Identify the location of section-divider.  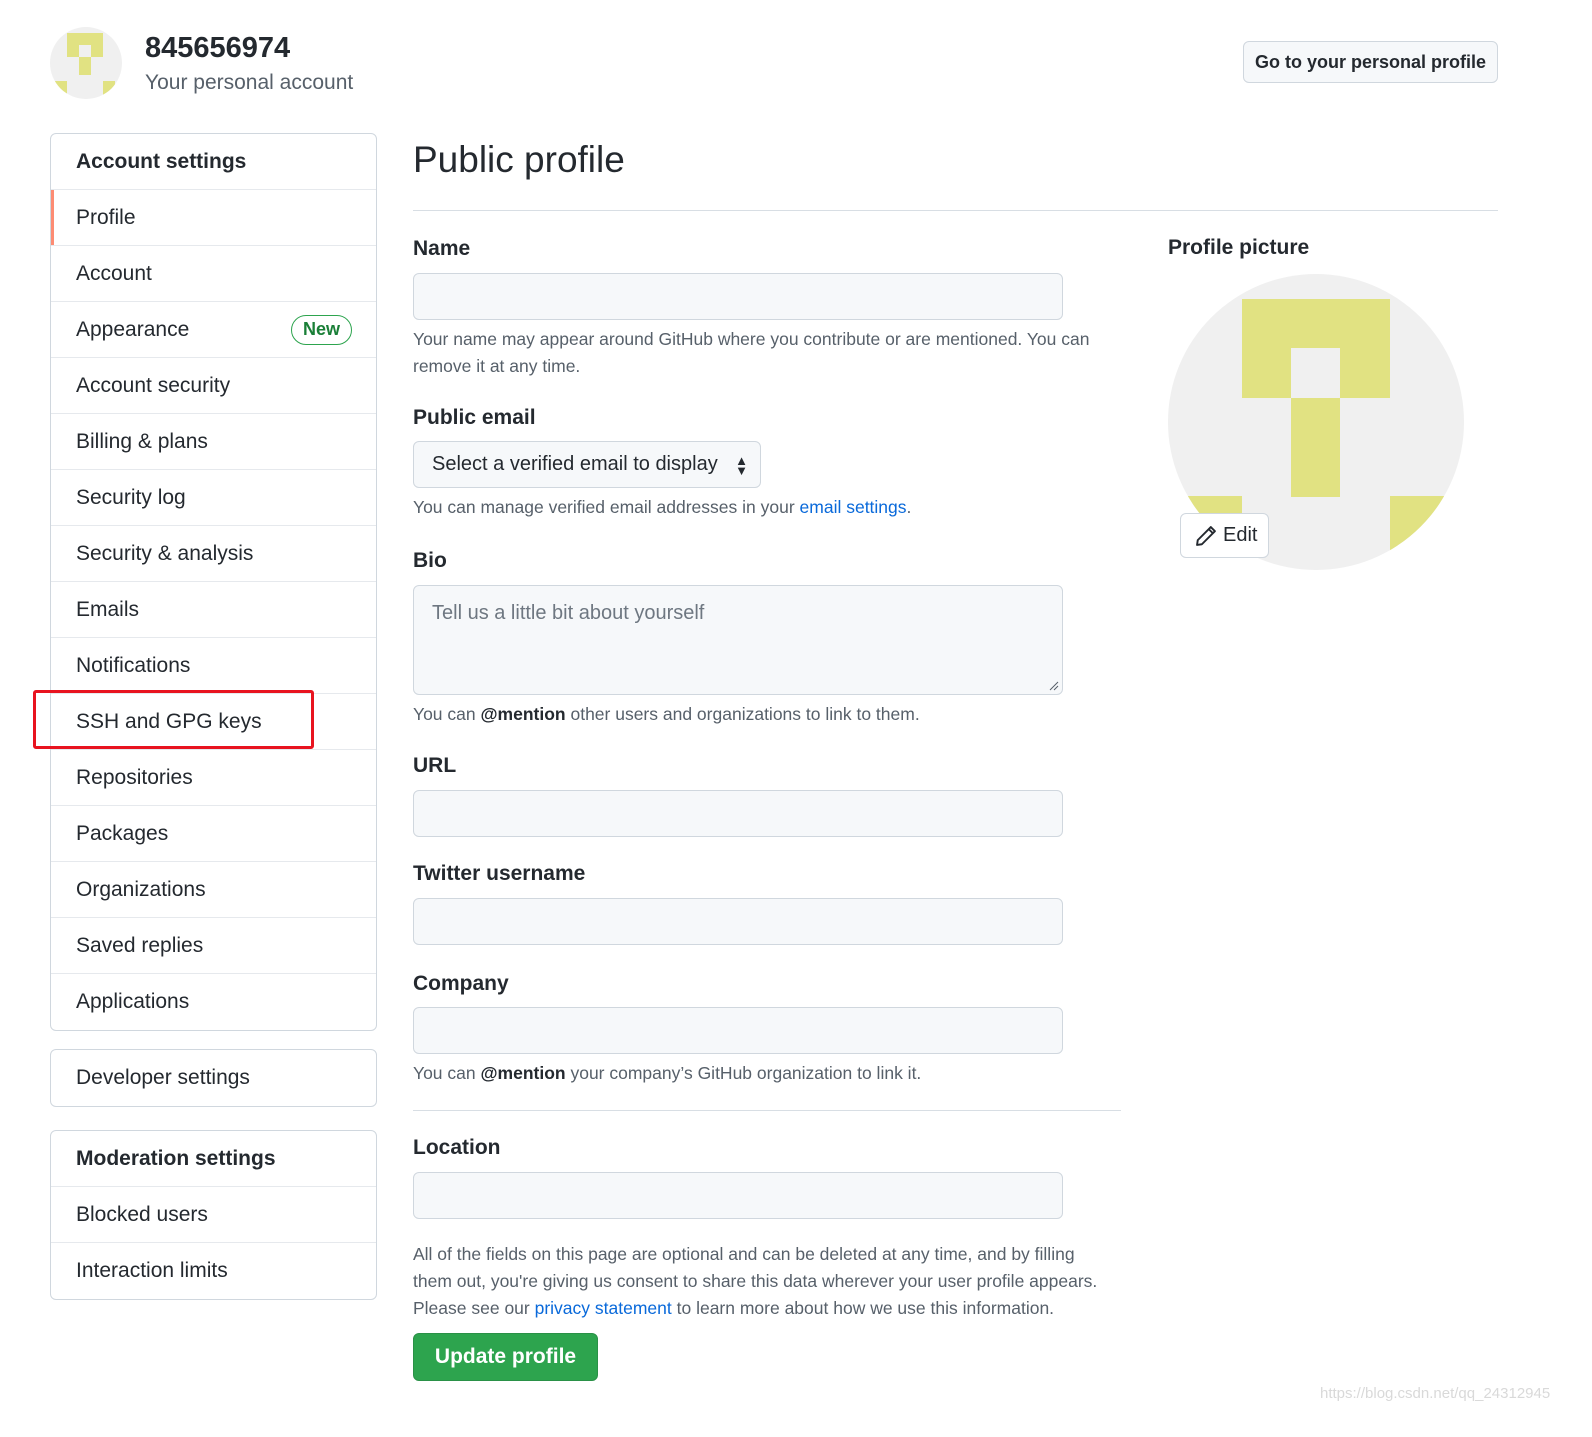
(767, 1110).